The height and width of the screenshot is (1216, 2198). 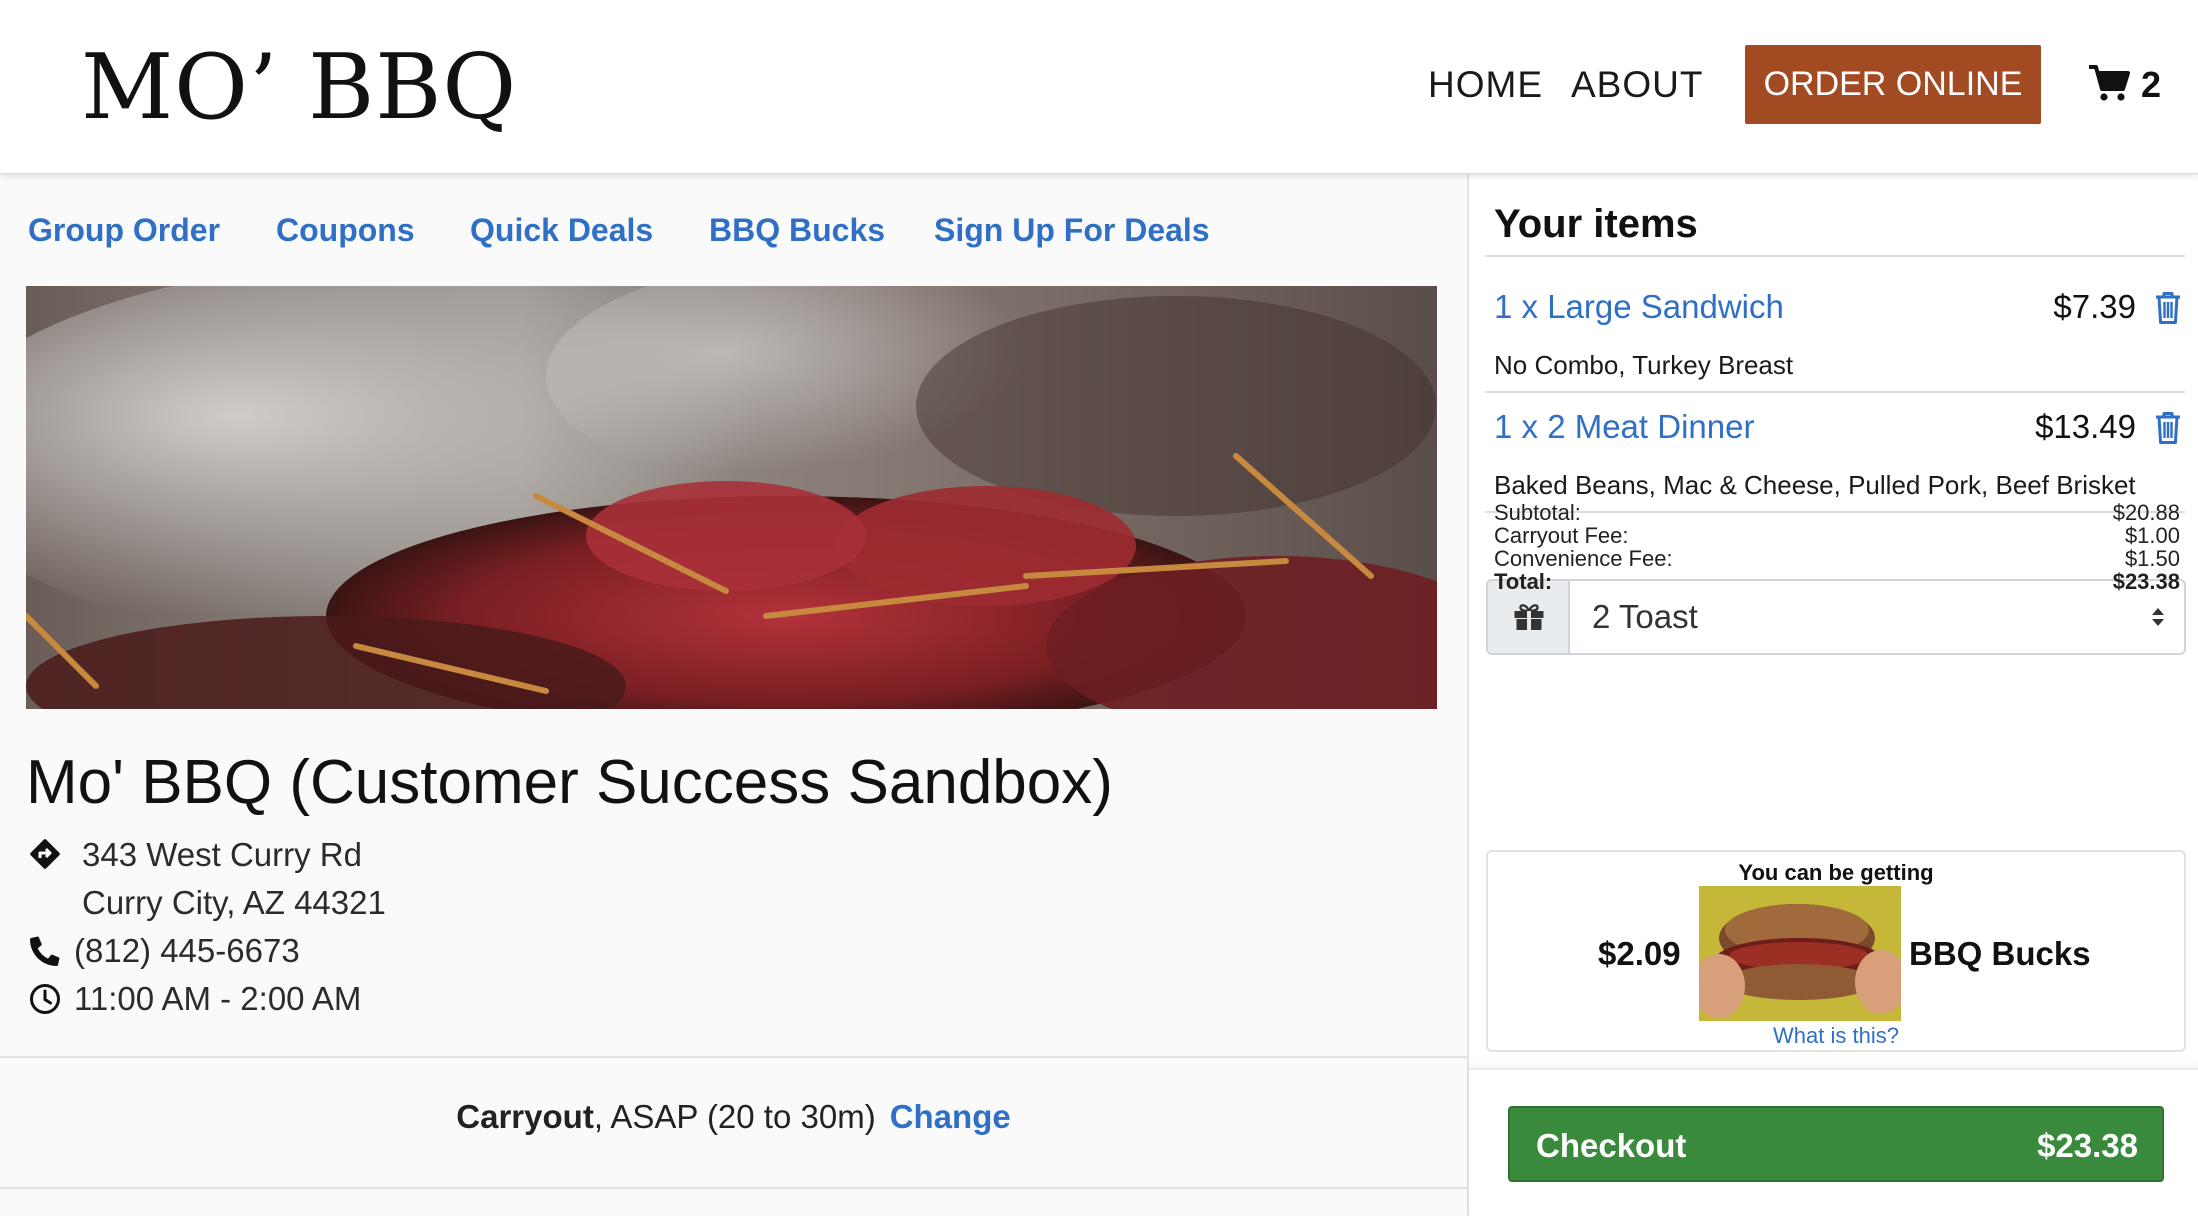 What do you see at coordinates (2000, 953) in the screenshot?
I see `bucks-label: BBQ Bucks` at bounding box center [2000, 953].